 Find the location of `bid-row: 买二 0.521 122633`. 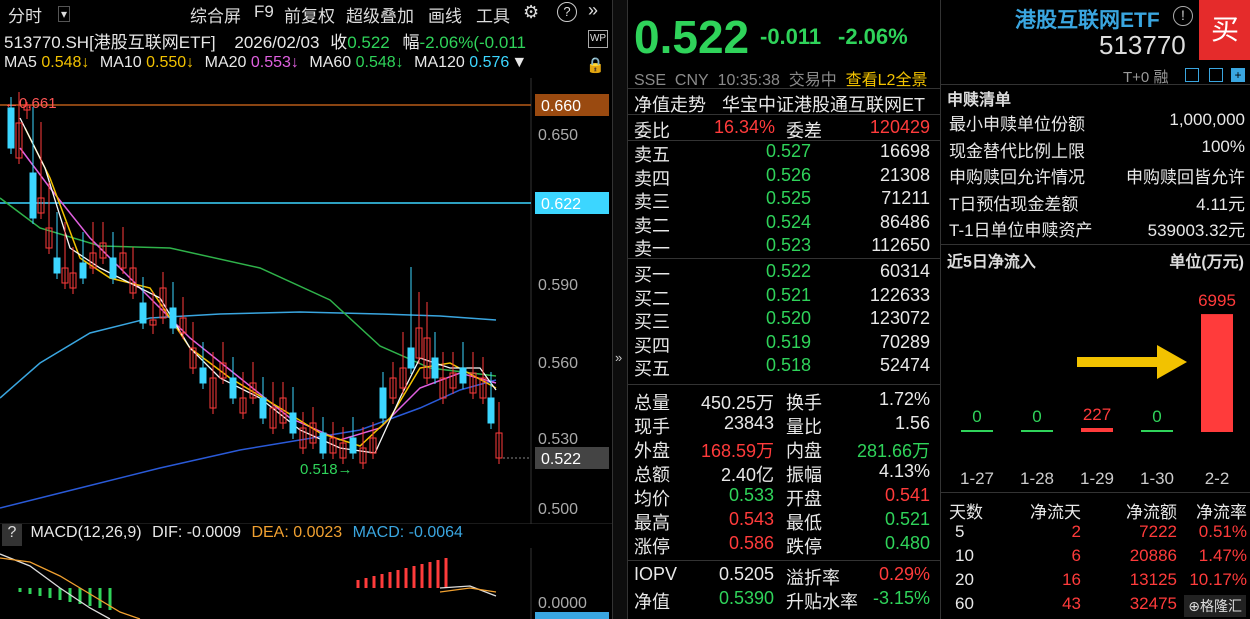

bid-row: 买二 0.521 122633 is located at coordinates (784, 296).